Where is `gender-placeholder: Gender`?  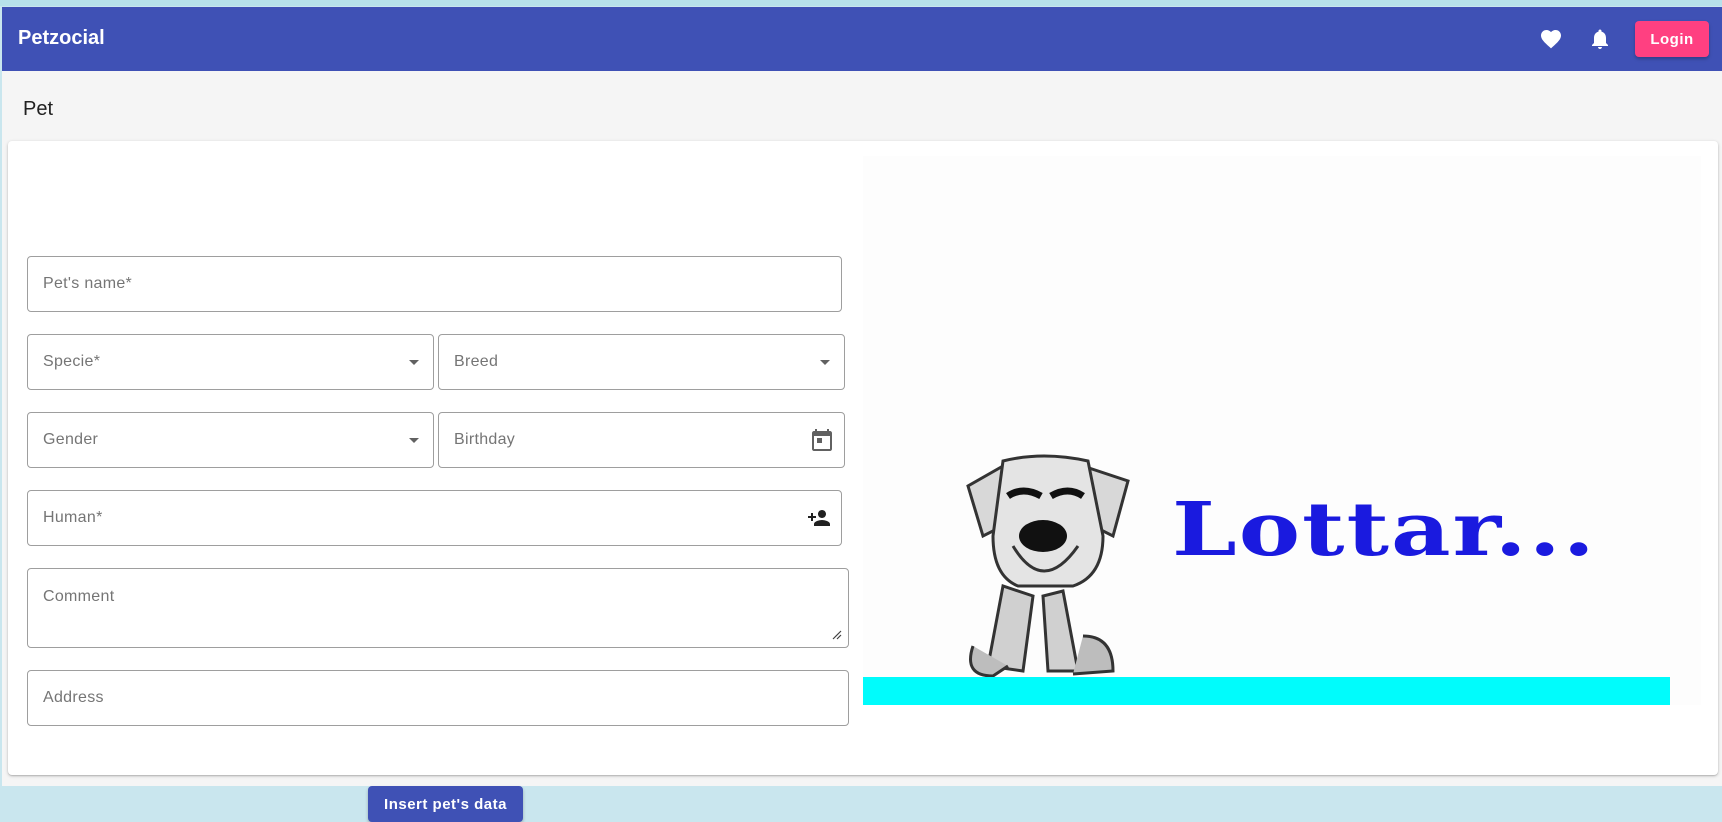 gender-placeholder: Gender is located at coordinates (71, 439).